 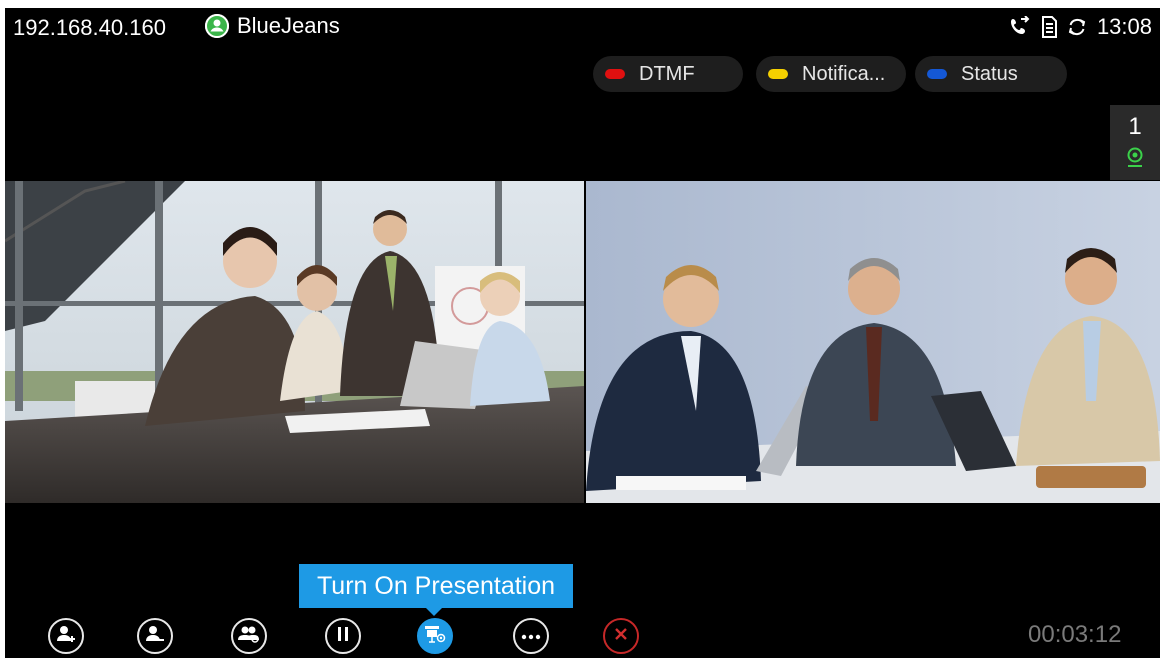 What do you see at coordinates (288, 25) in the screenshot?
I see `account-name: BlueJeans` at bounding box center [288, 25].